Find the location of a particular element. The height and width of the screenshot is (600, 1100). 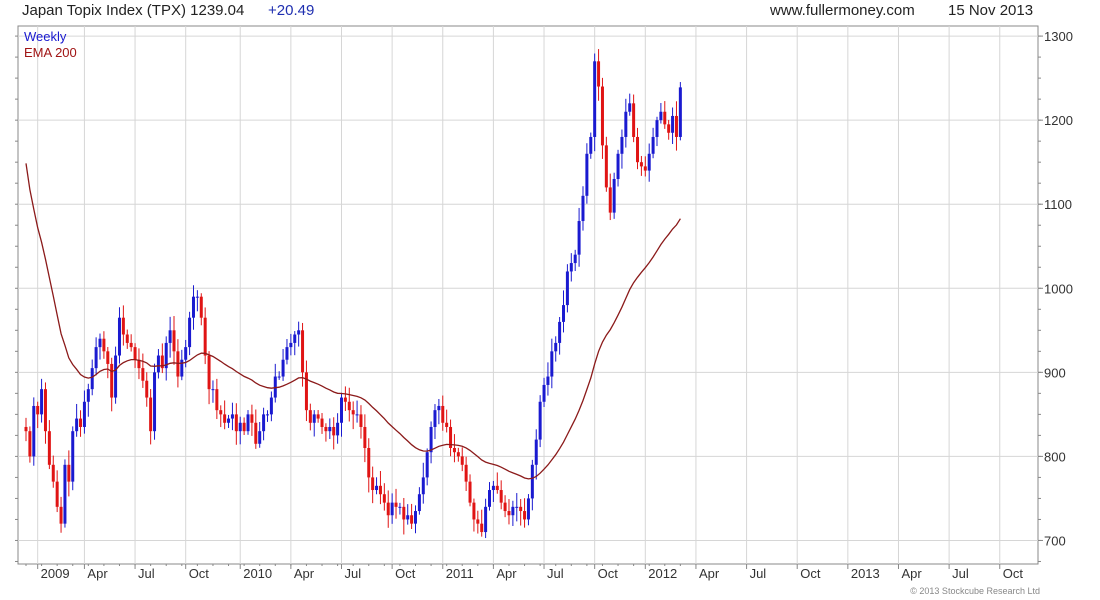

x-tick-label: 2010 is located at coordinates (257, 573).